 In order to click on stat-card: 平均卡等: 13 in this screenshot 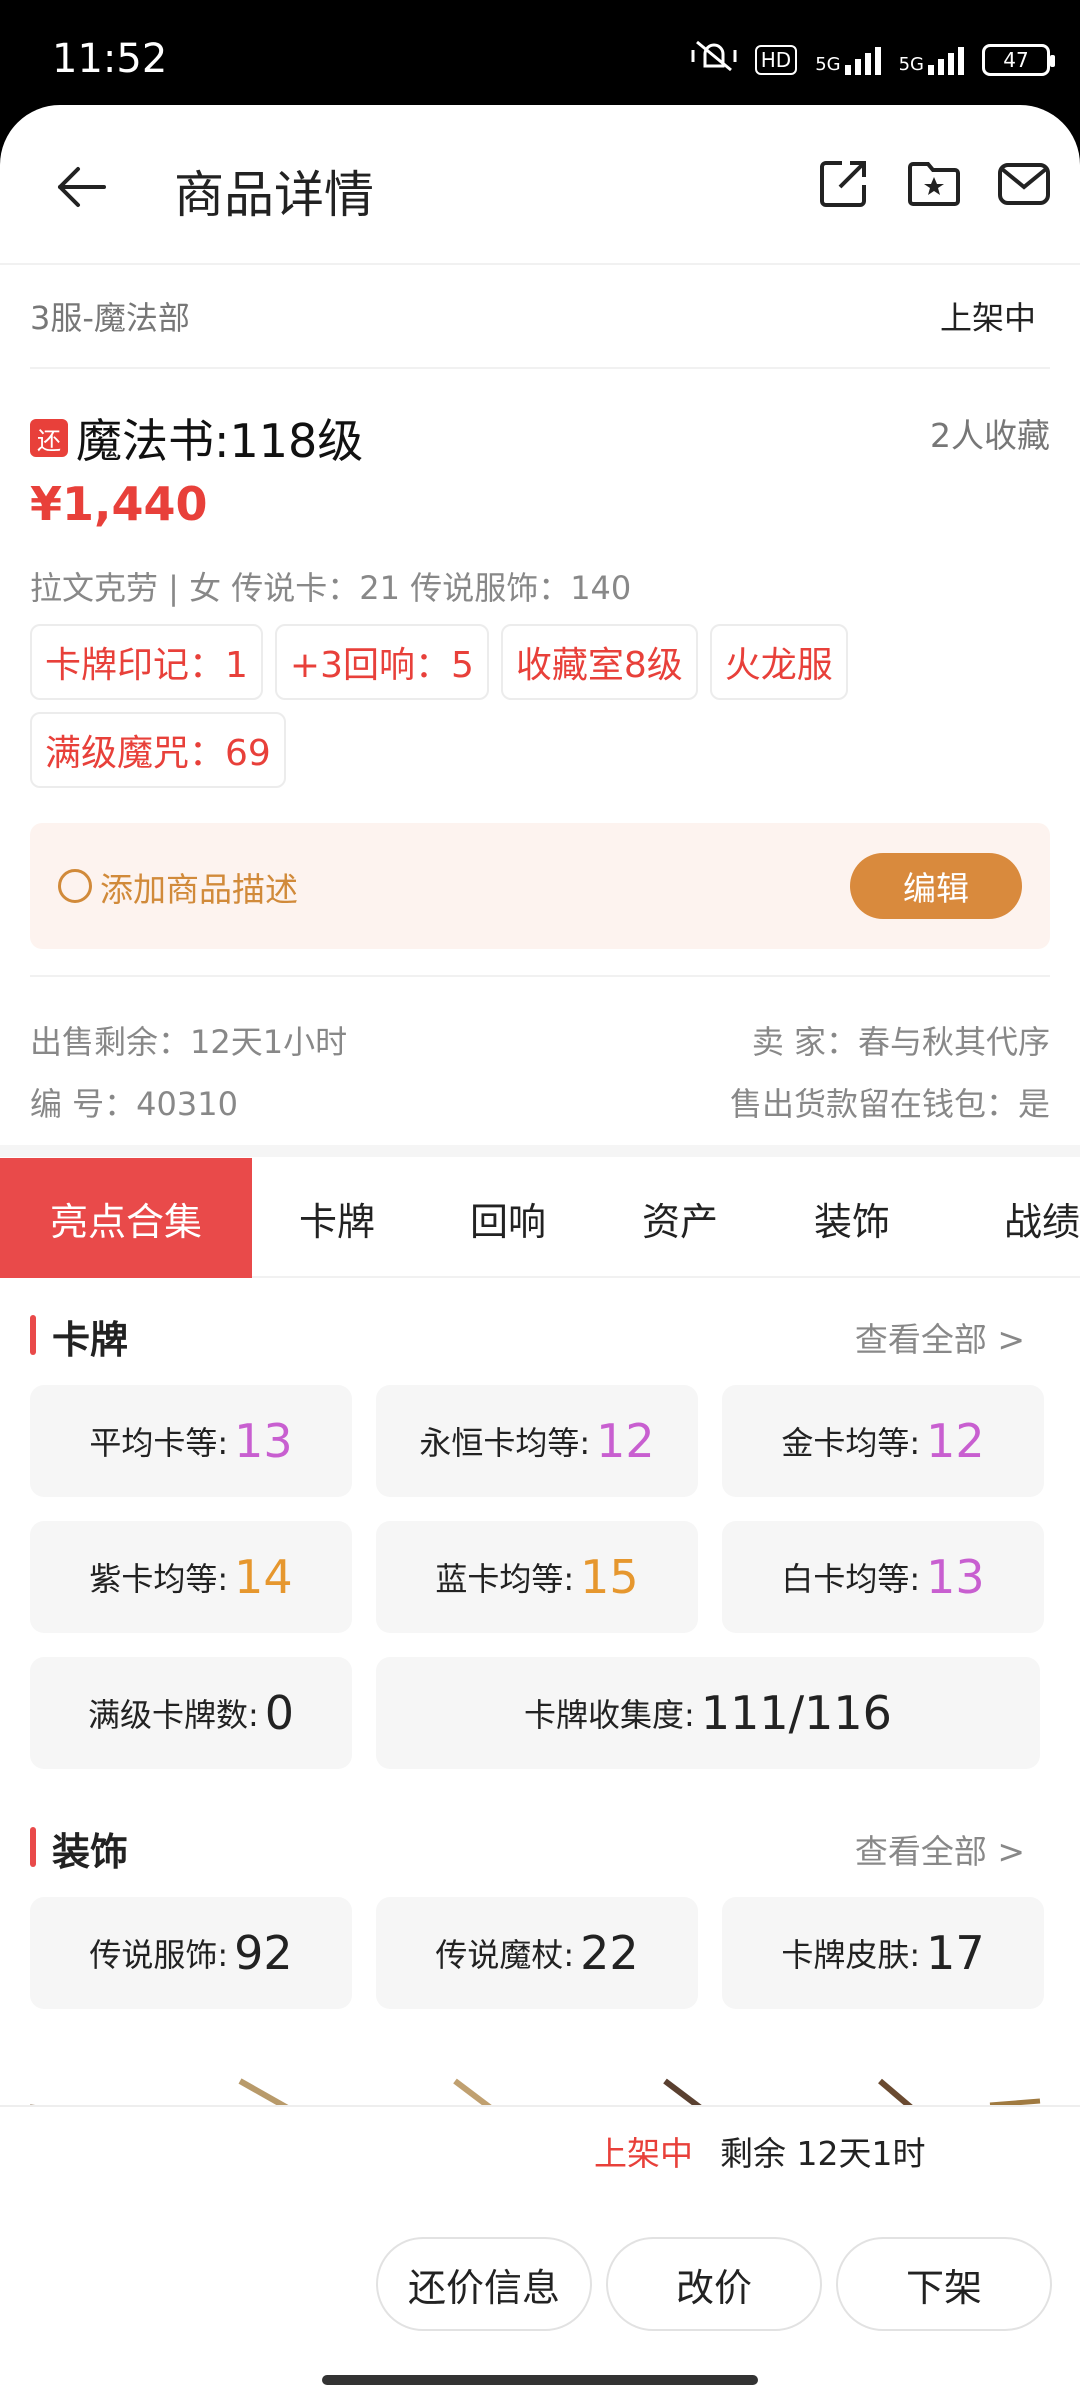, I will do `click(191, 1441)`.